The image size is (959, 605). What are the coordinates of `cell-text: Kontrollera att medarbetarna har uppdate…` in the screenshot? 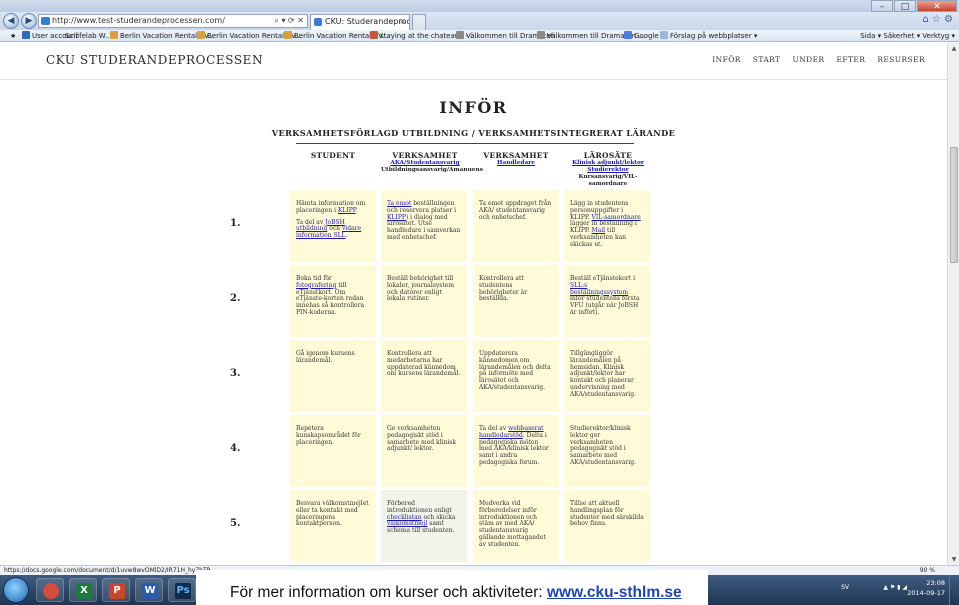 It's located at (424, 364).